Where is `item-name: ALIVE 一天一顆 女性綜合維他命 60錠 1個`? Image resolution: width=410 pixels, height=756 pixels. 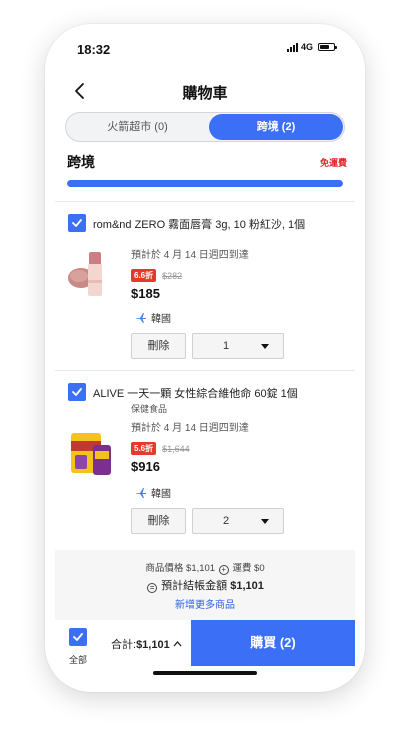 item-name: ALIVE 一天一顆 女性綜合維他命 60錠 1個 is located at coordinates (195, 393).